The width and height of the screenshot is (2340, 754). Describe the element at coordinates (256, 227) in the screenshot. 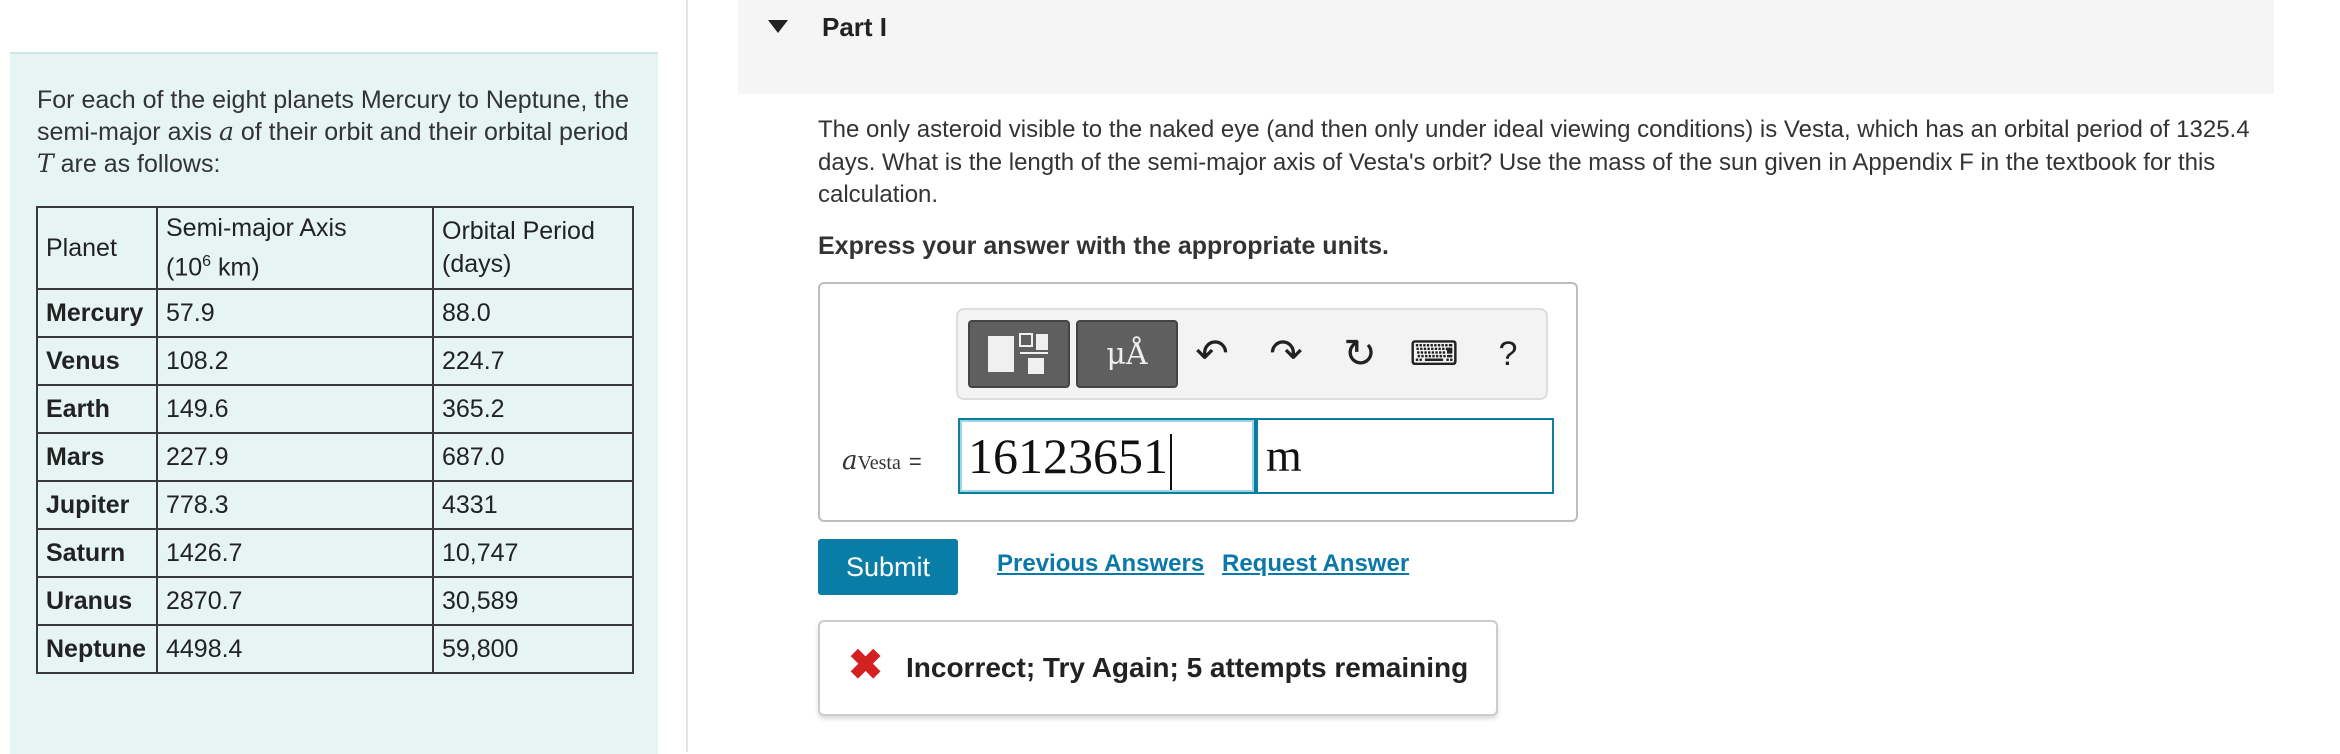

I see `header-axis-label: Semi-major Axis` at that location.